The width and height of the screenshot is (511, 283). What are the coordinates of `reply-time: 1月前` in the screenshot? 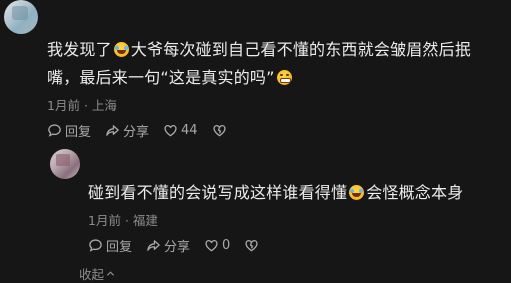 It's located at (104, 220).